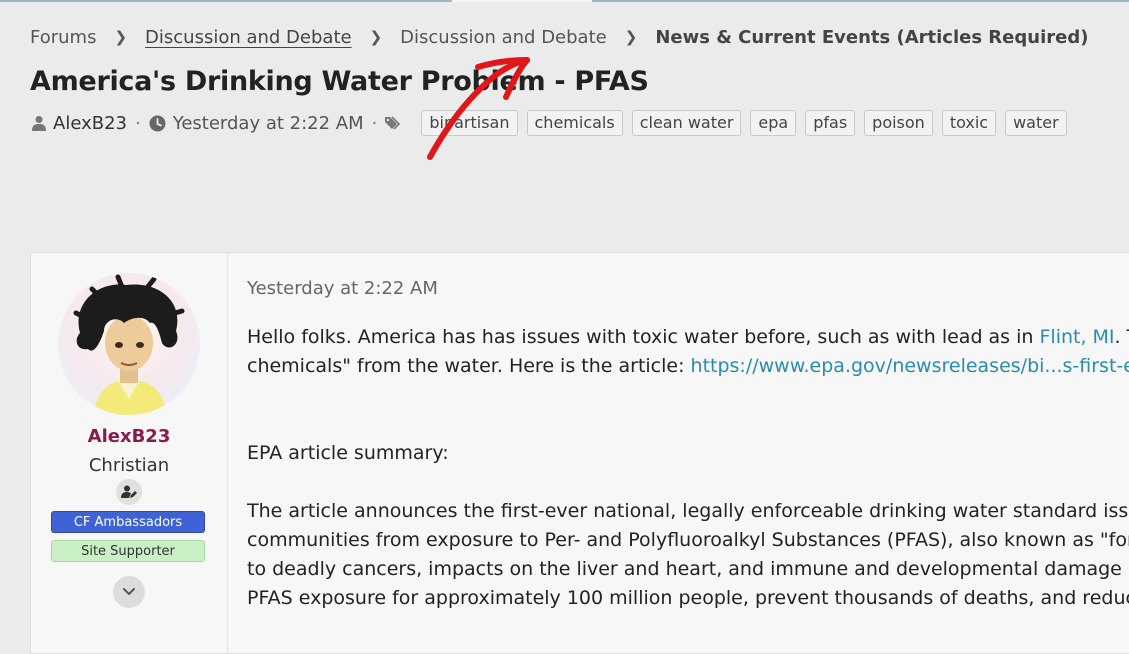  Describe the element at coordinates (969, 123) in the screenshot. I see `tag-toxic: toxic` at that location.